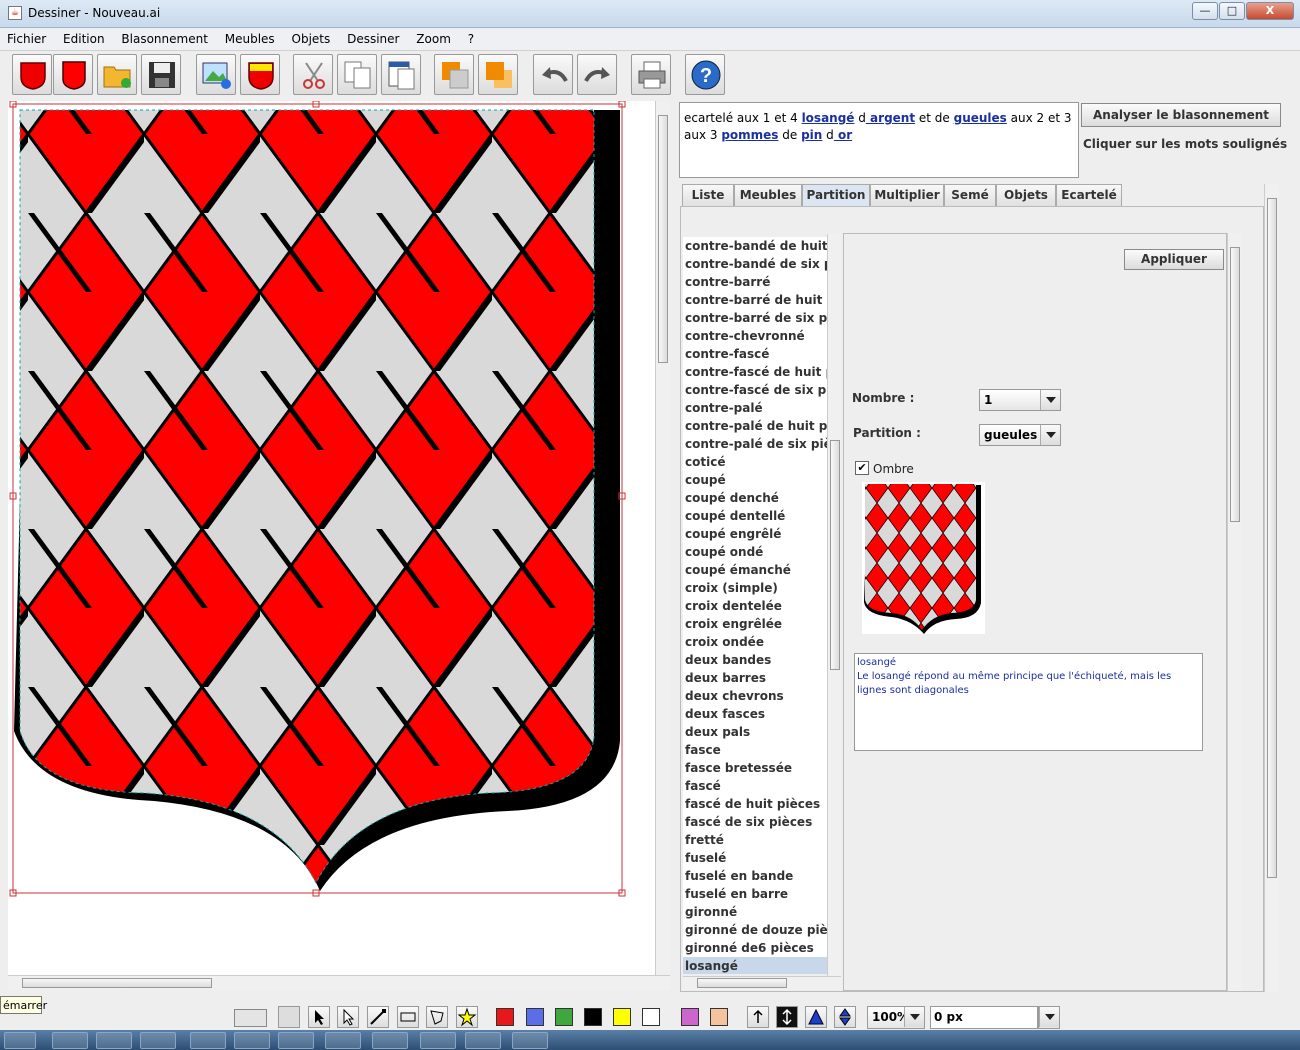  I want to click on list-item: contre-barré de six pièces, so click(755, 318).